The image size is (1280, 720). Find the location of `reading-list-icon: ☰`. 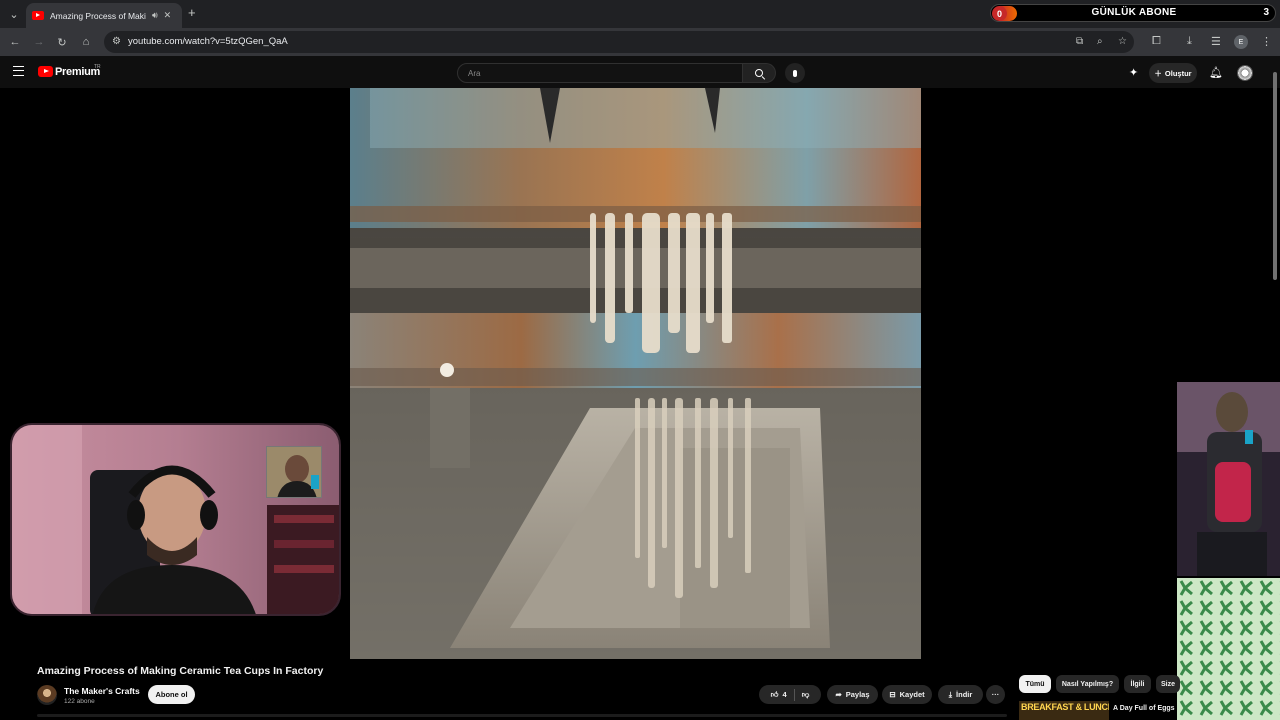

reading-list-icon: ☰ is located at coordinates (1216, 41).